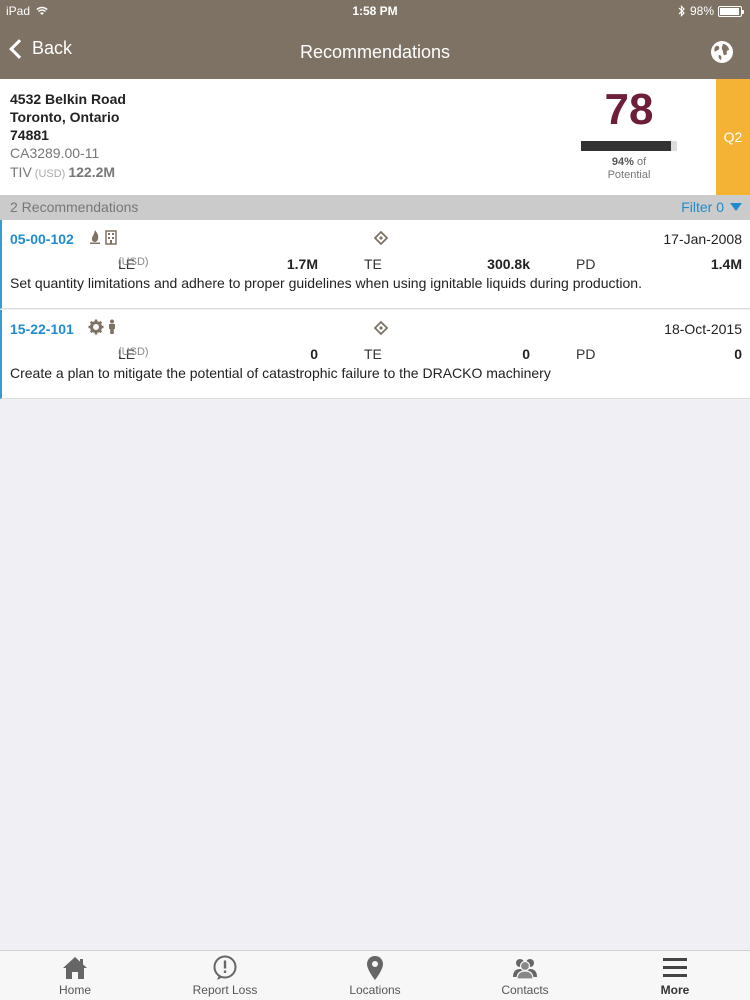 The height and width of the screenshot is (1000, 750). What do you see at coordinates (675, 990) in the screenshot?
I see `tab-label: More` at bounding box center [675, 990].